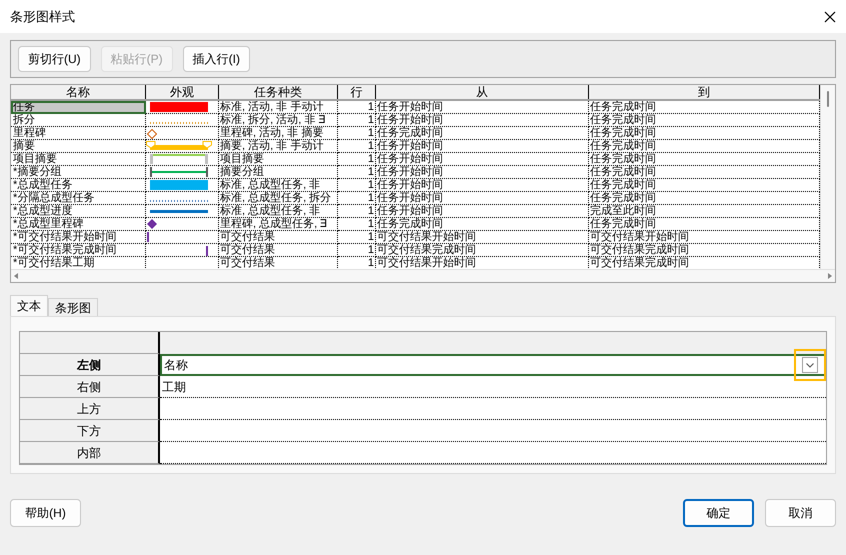  I want to click on chevron-down-icon, so click(810, 365).